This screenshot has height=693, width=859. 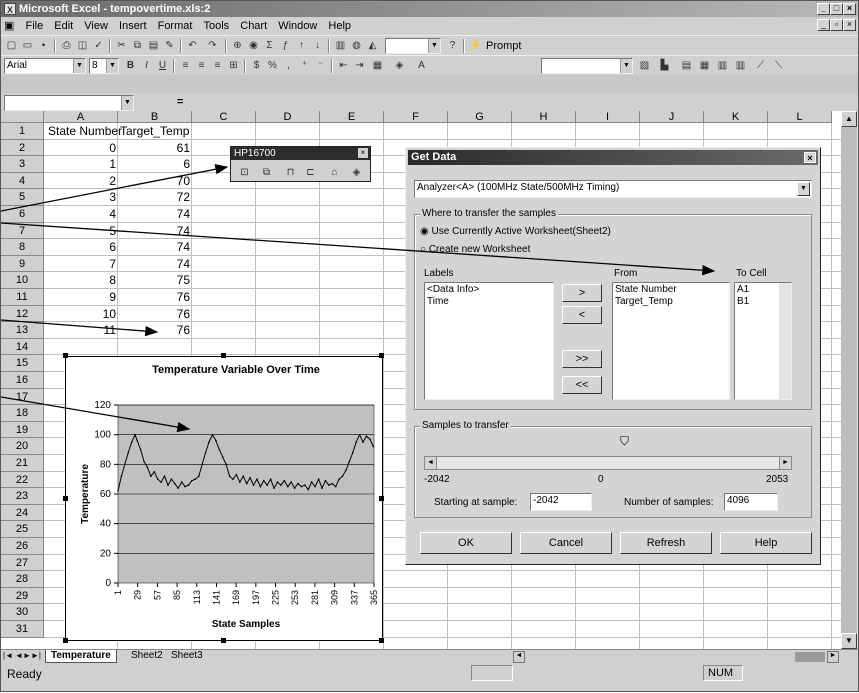 I want to click on row-header: 29, so click(x=22, y=596).